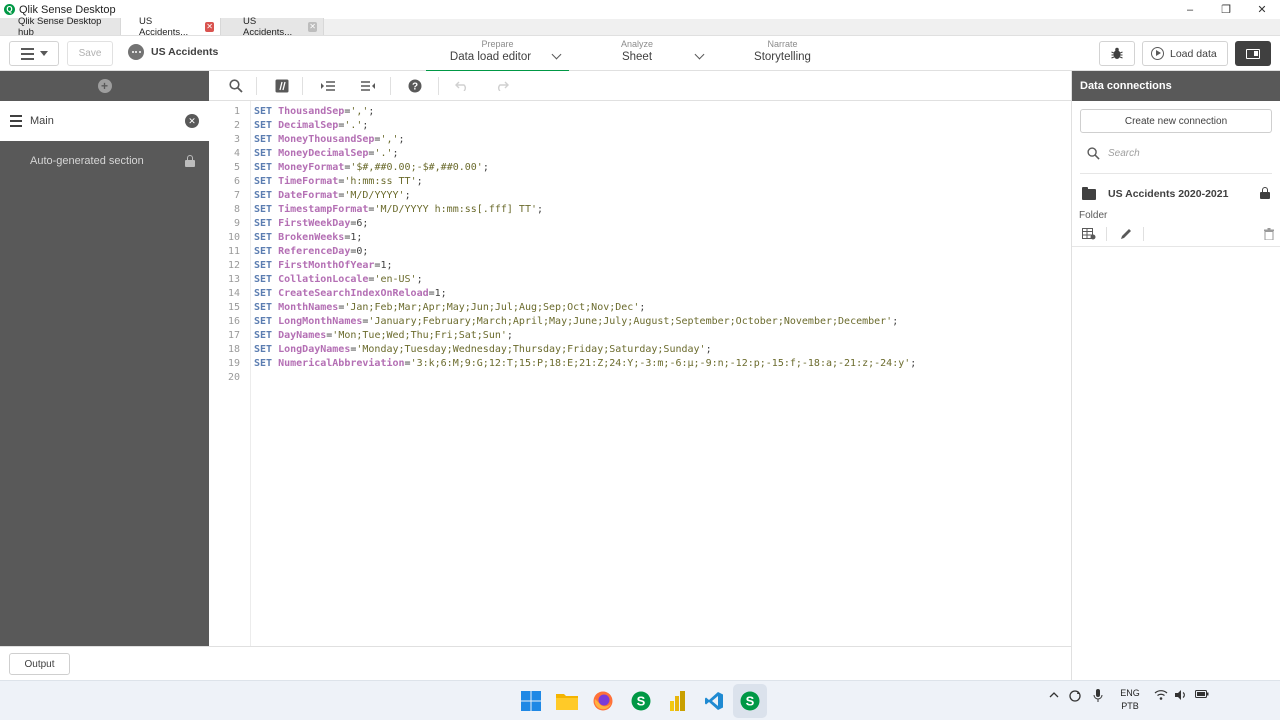 The image size is (1280, 720). What do you see at coordinates (585, 294) in the screenshot?
I see `code-line: SET CreateSearchIndexOnReload=1;` at bounding box center [585, 294].